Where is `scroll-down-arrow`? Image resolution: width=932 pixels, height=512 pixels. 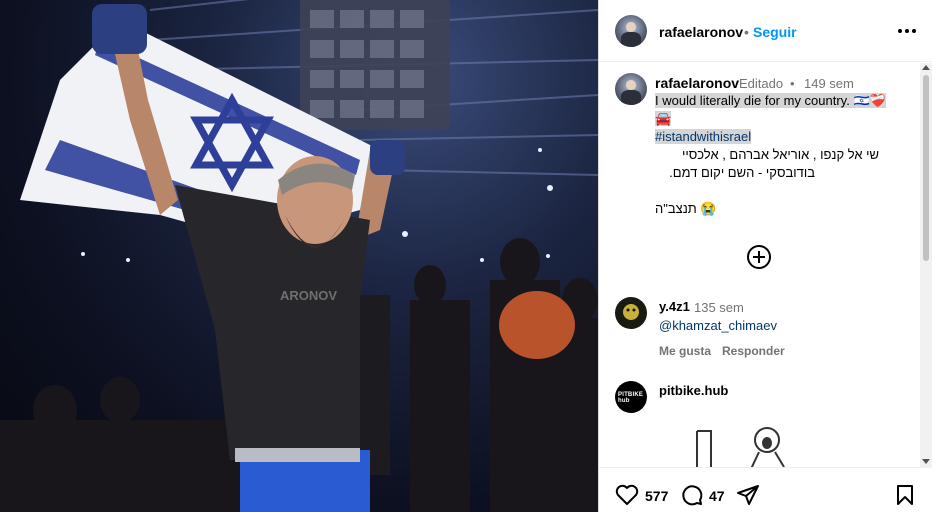 scroll-down-arrow is located at coordinates (926, 461).